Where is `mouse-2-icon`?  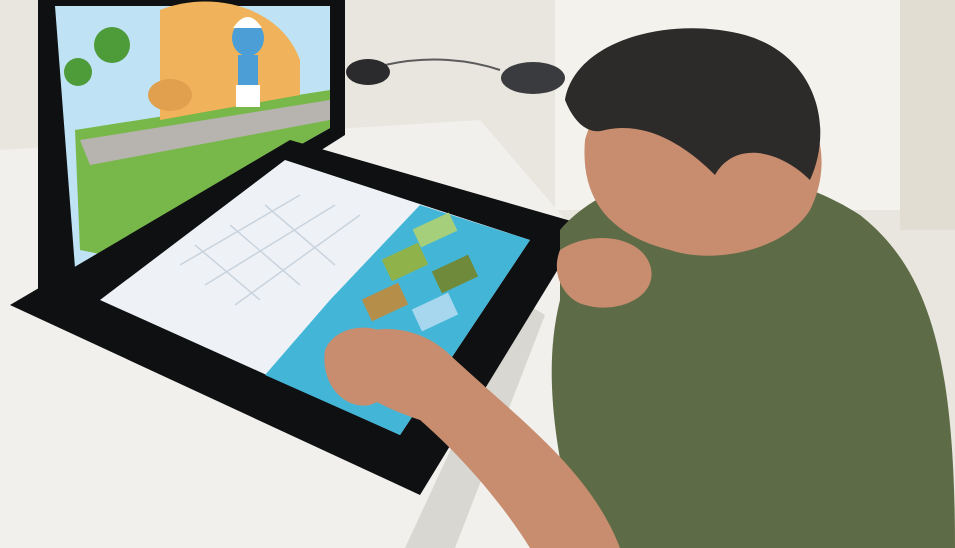
mouse-2-icon is located at coordinates (533, 78).